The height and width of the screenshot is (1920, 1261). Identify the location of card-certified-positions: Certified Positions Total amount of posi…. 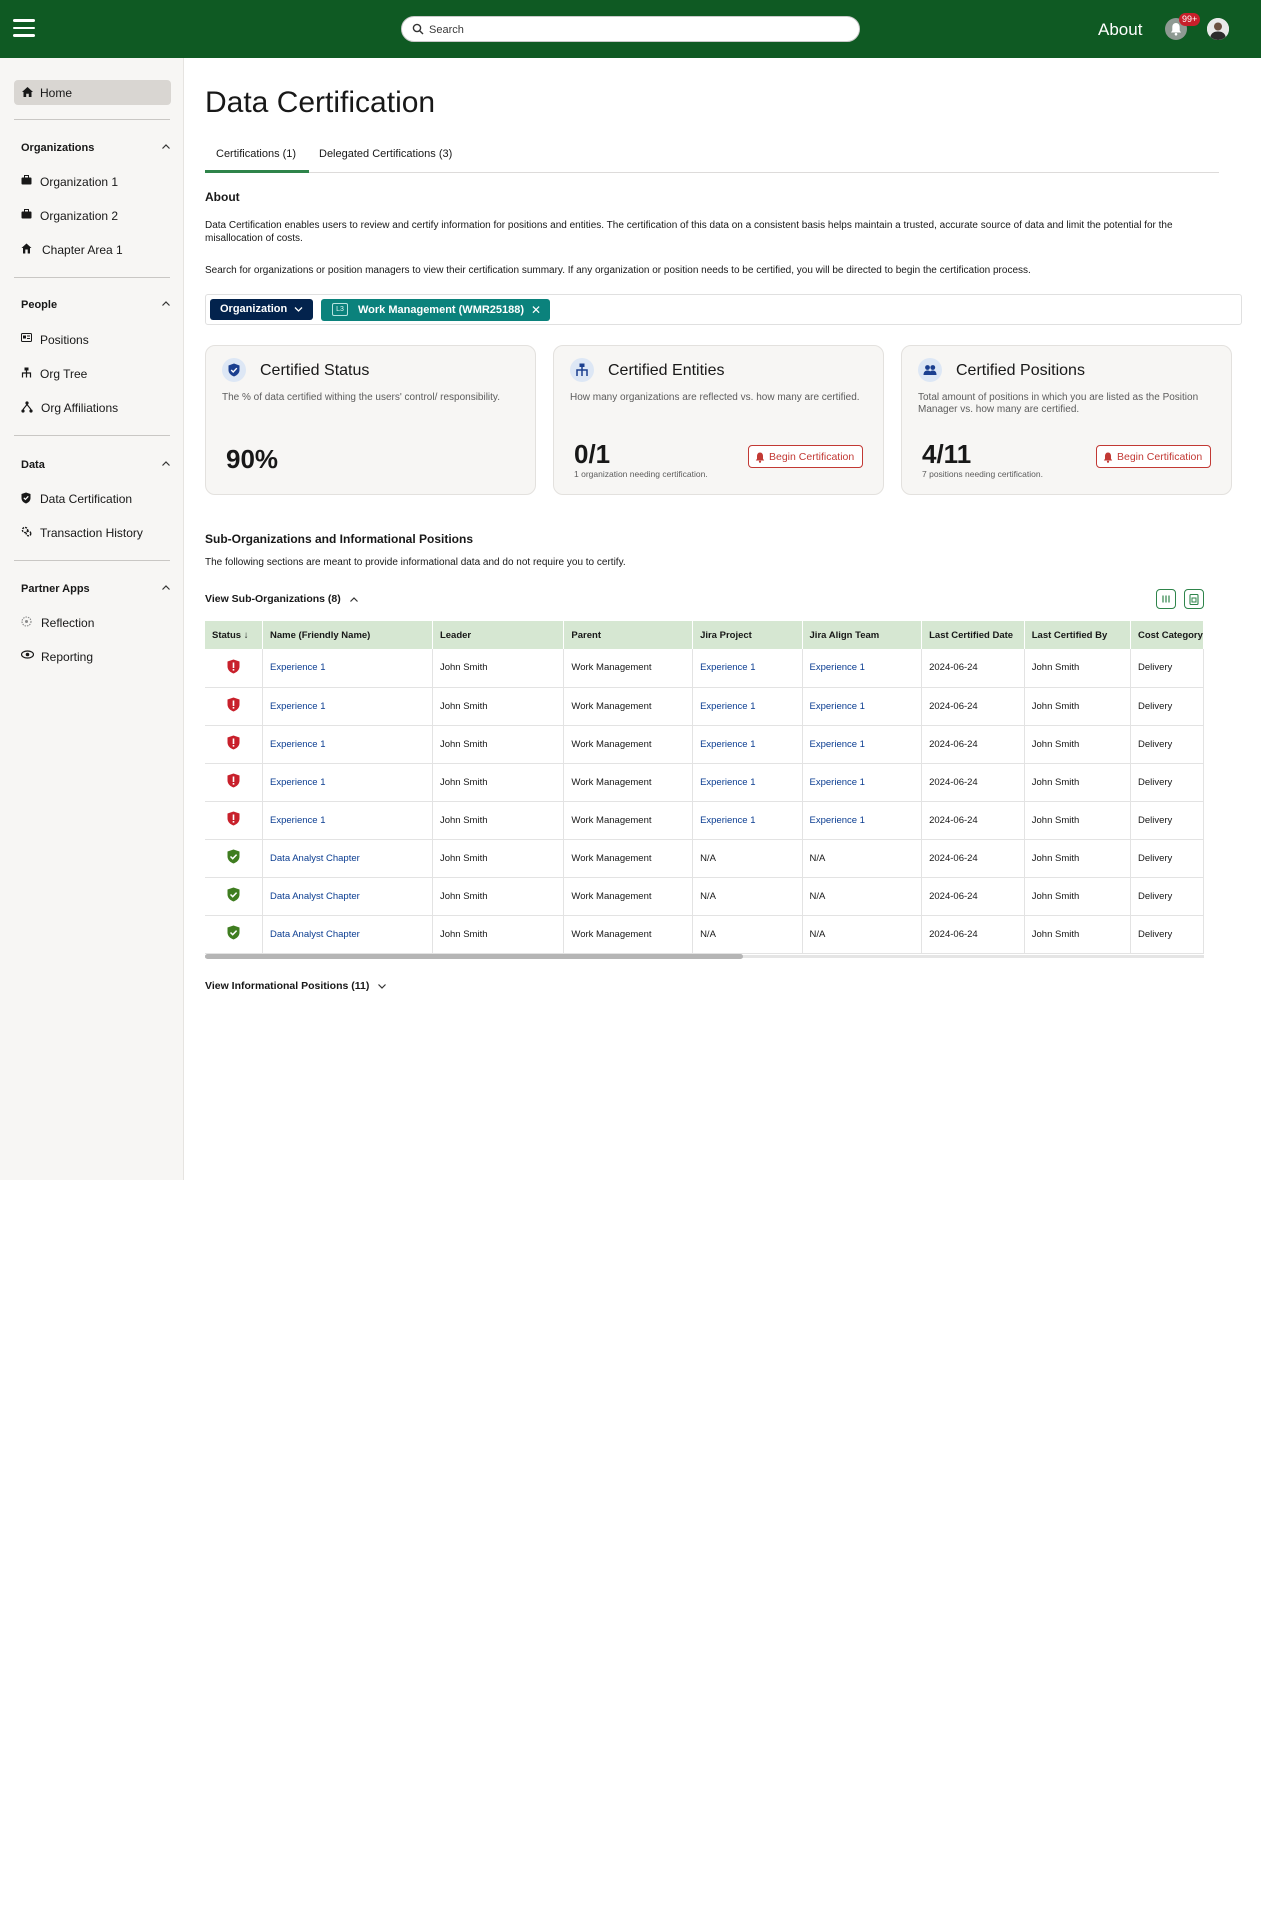
(1066, 420).